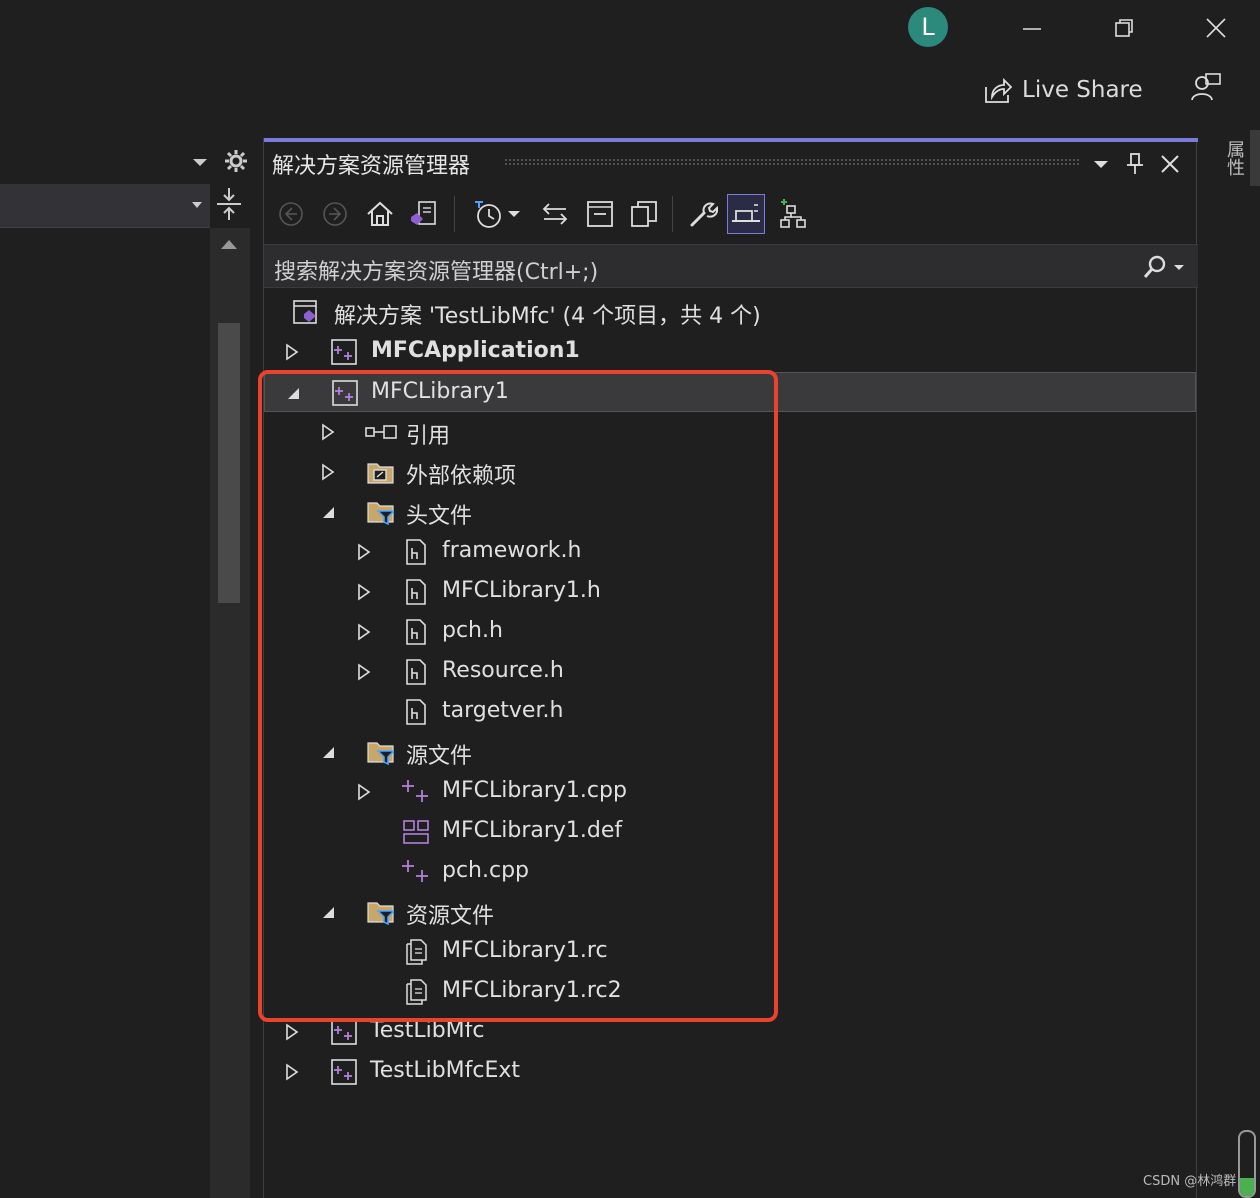 Image resolution: width=1260 pixels, height=1198 pixels. What do you see at coordinates (440, 391) in the screenshot?
I see `tree-item-label: MFCLibrary1` at bounding box center [440, 391].